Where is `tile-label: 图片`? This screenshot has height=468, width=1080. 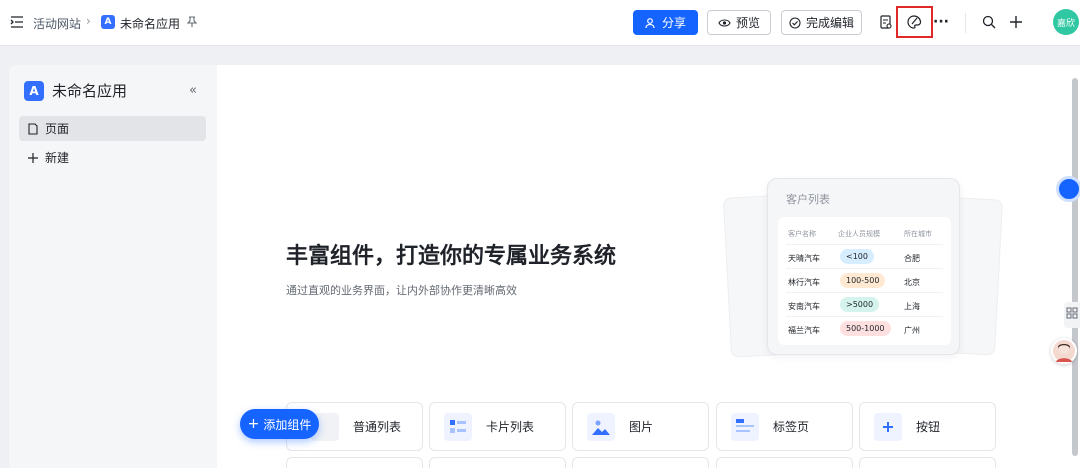
tile-label: 图片 is located at coordinates (641, 427).